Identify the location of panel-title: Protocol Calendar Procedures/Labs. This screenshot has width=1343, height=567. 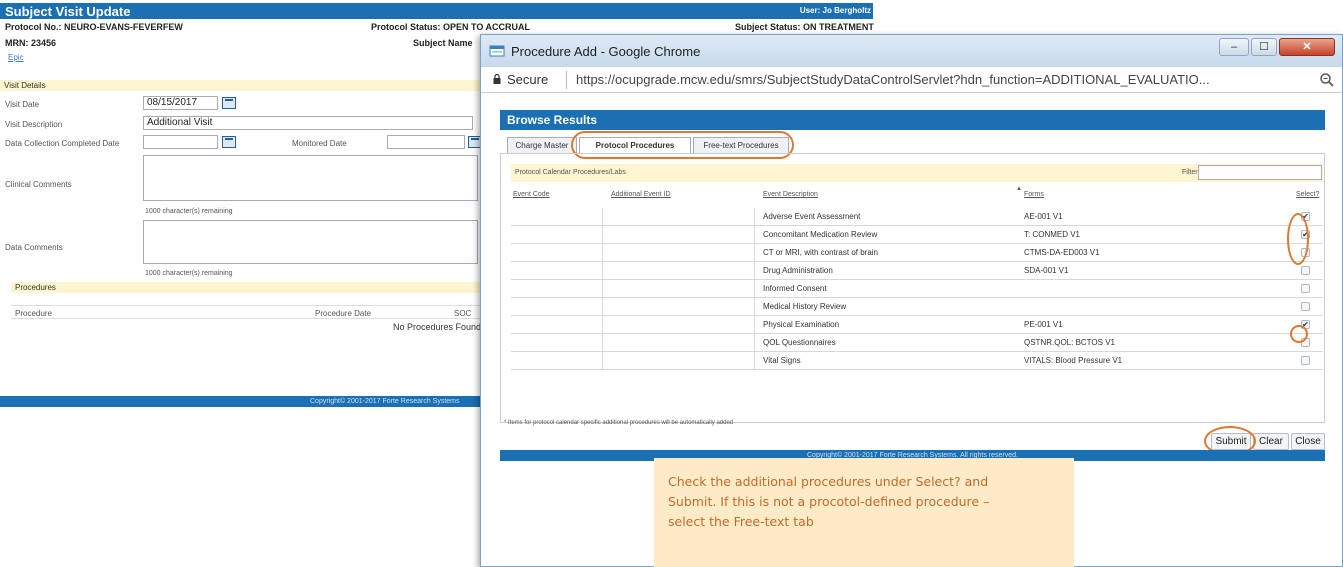
(570, 172).